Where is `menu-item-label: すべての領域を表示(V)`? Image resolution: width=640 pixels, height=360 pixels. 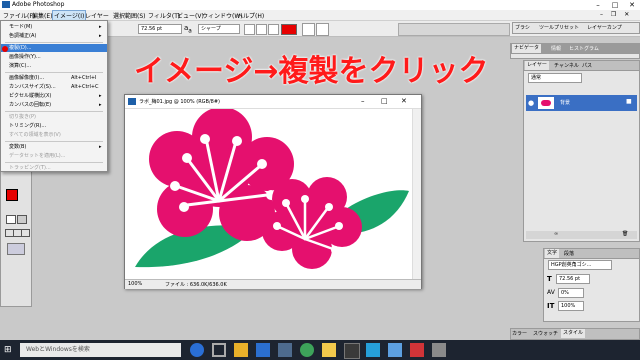
menu-item-label: すべての領域を表示(V) is located at coordinates (35, 135).